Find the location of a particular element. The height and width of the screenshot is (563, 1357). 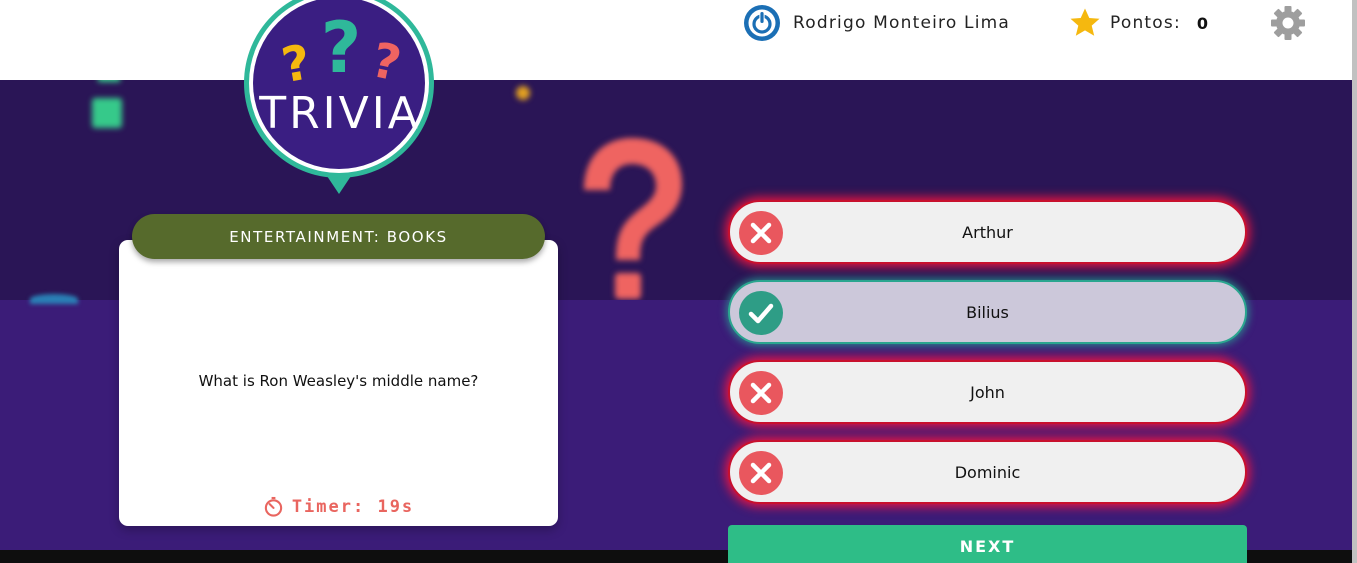

answer-label: Dominic is located at coordinates (987, 472).